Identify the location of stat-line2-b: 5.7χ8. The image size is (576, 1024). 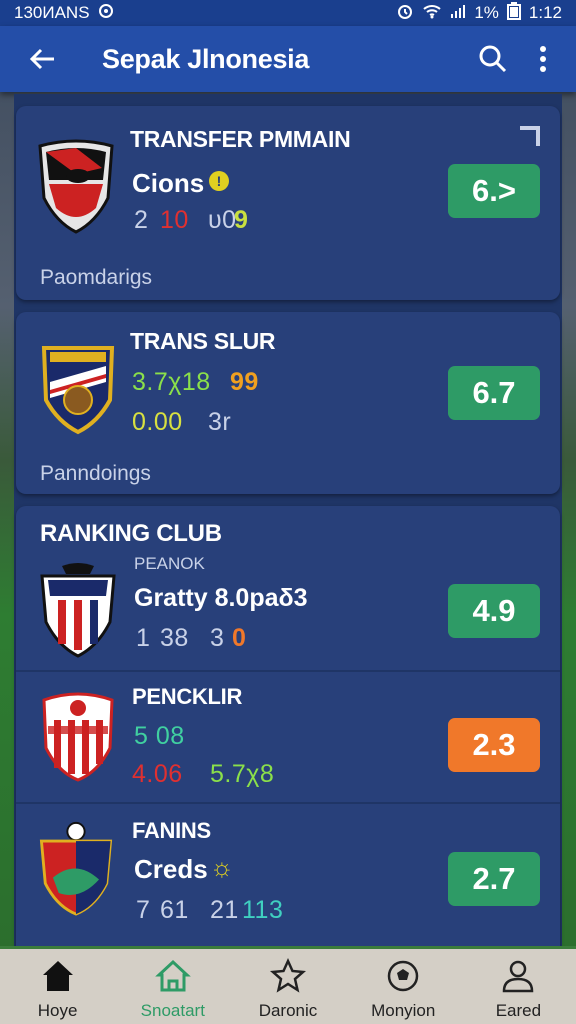
(242, 774).